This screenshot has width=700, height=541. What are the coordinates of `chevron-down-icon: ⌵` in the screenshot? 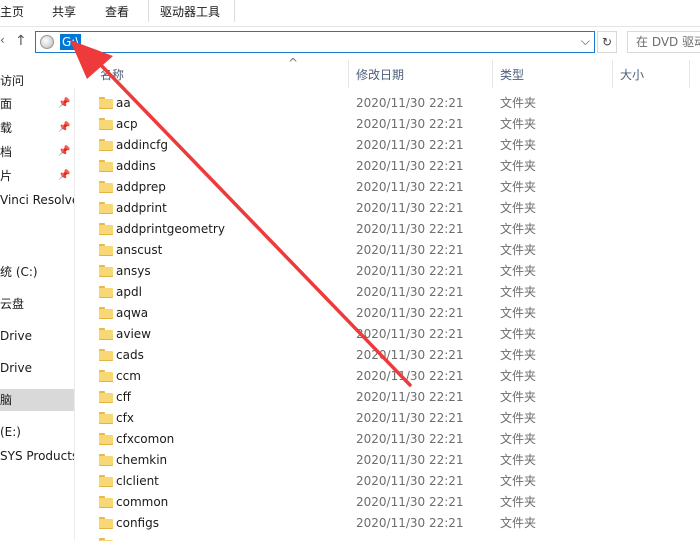 It's located at (585, 41).